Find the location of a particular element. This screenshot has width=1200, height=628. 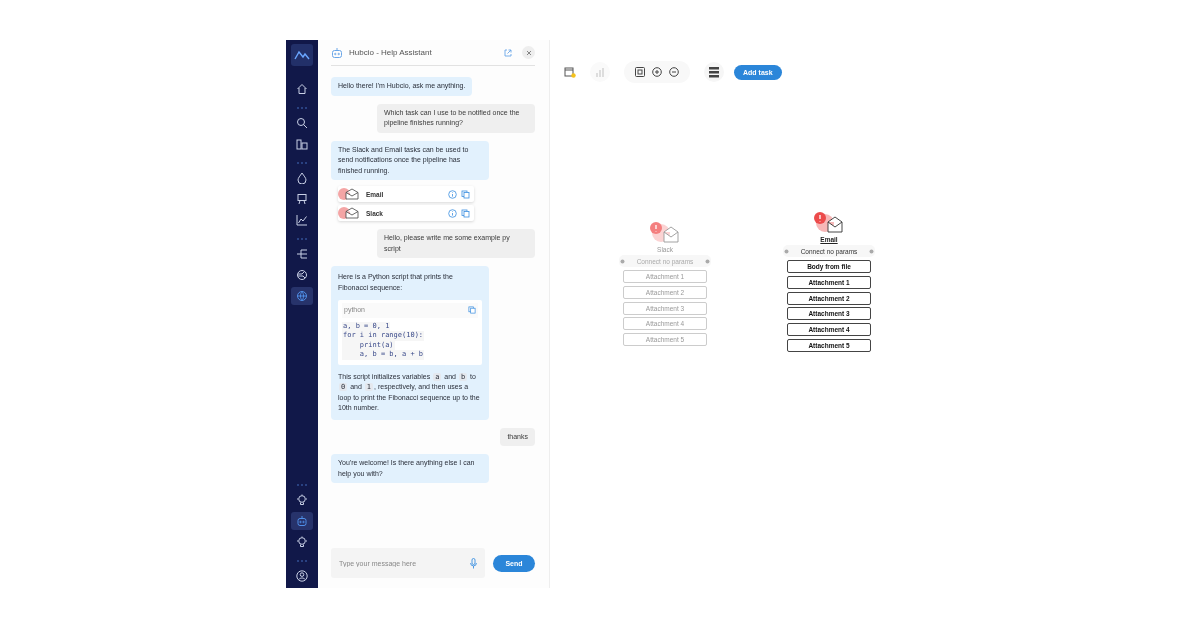

list-icon is located at coordinates (714, 72).